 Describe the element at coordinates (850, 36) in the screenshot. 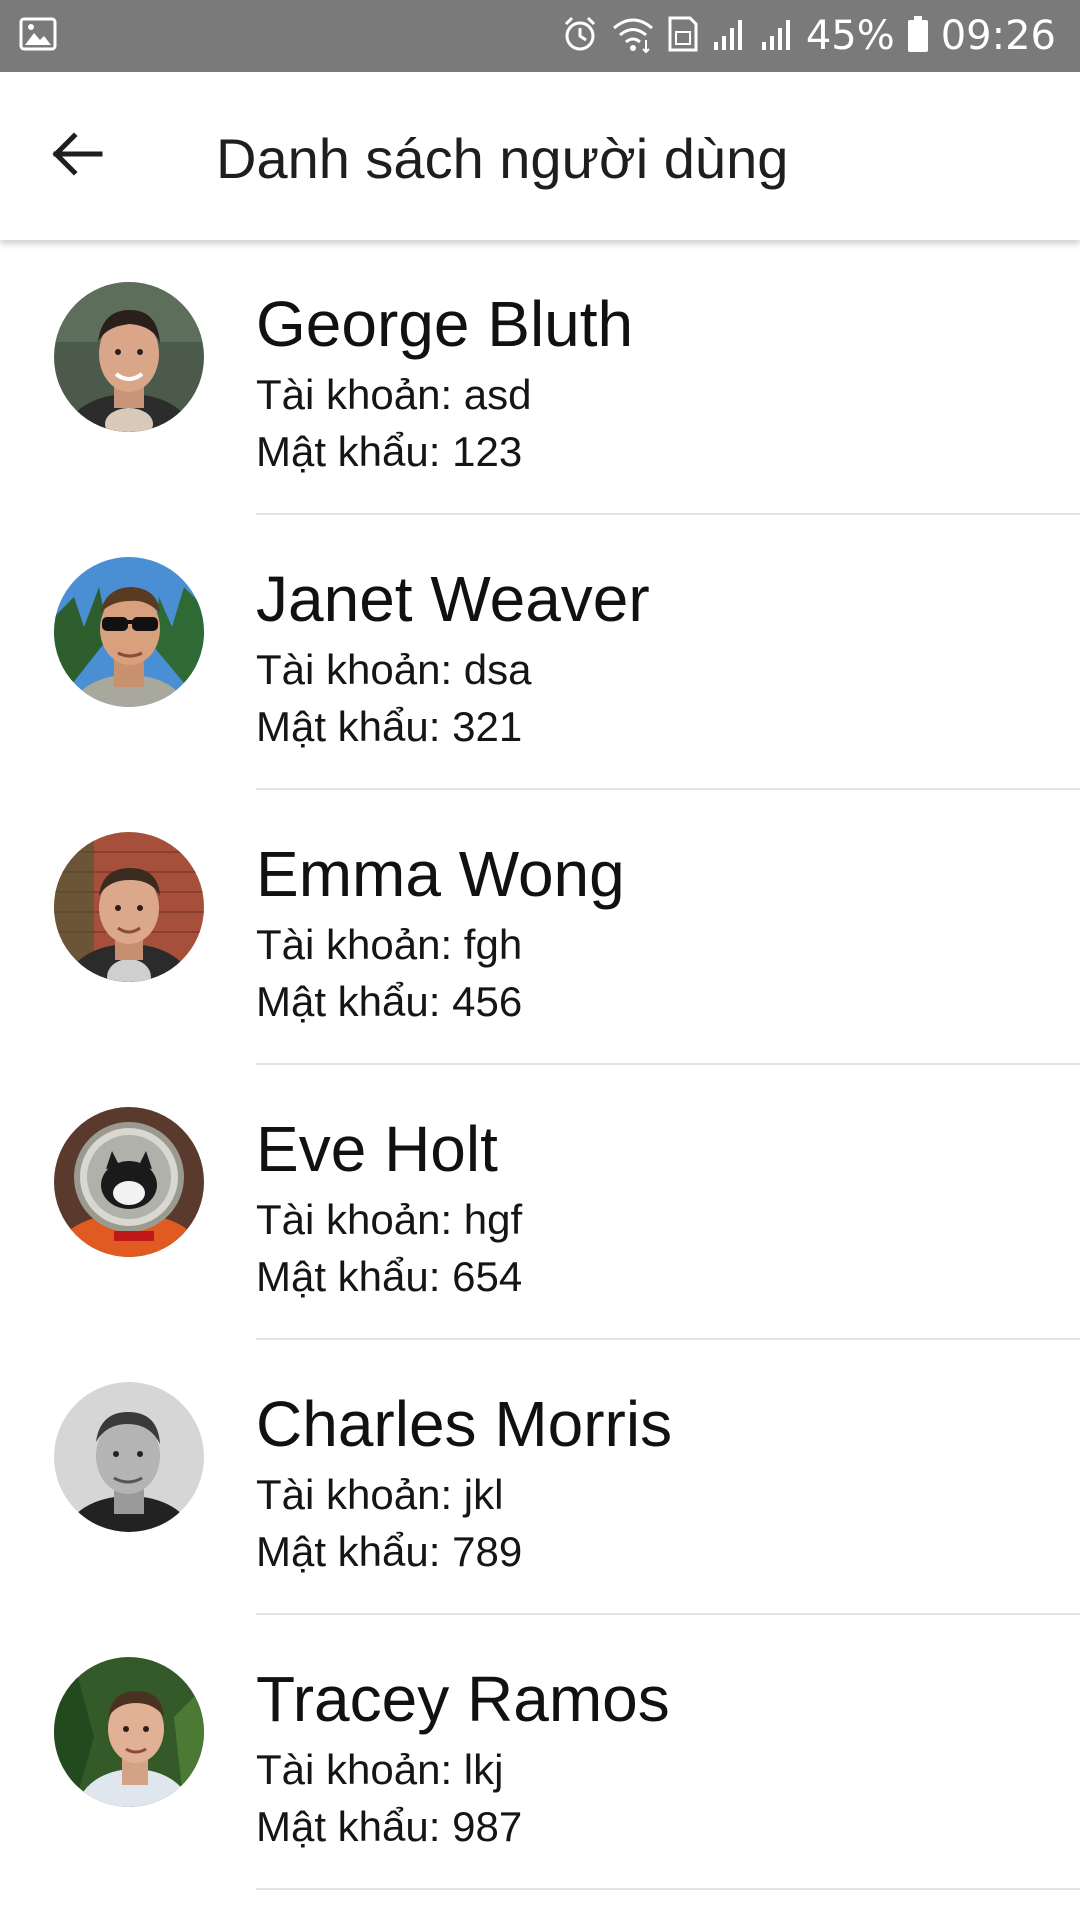

I see `battery-percent: 45%` at that location.